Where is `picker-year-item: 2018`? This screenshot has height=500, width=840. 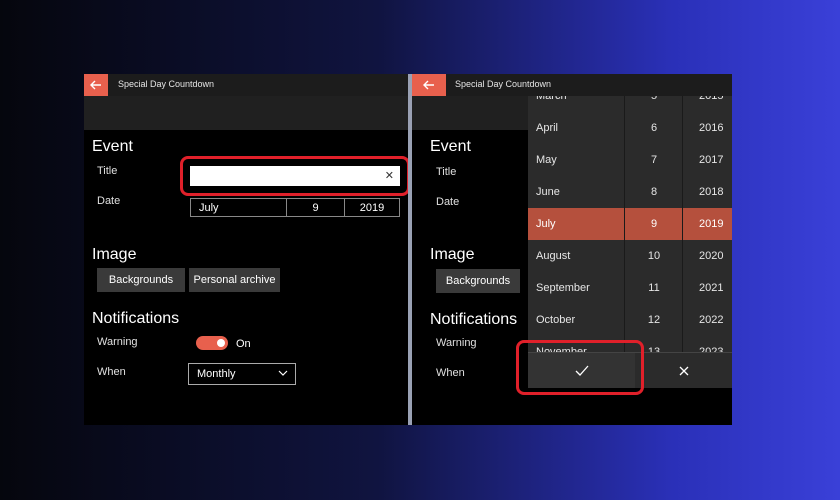 picker-year-item: 2018 is located at coordinates (707, 192).